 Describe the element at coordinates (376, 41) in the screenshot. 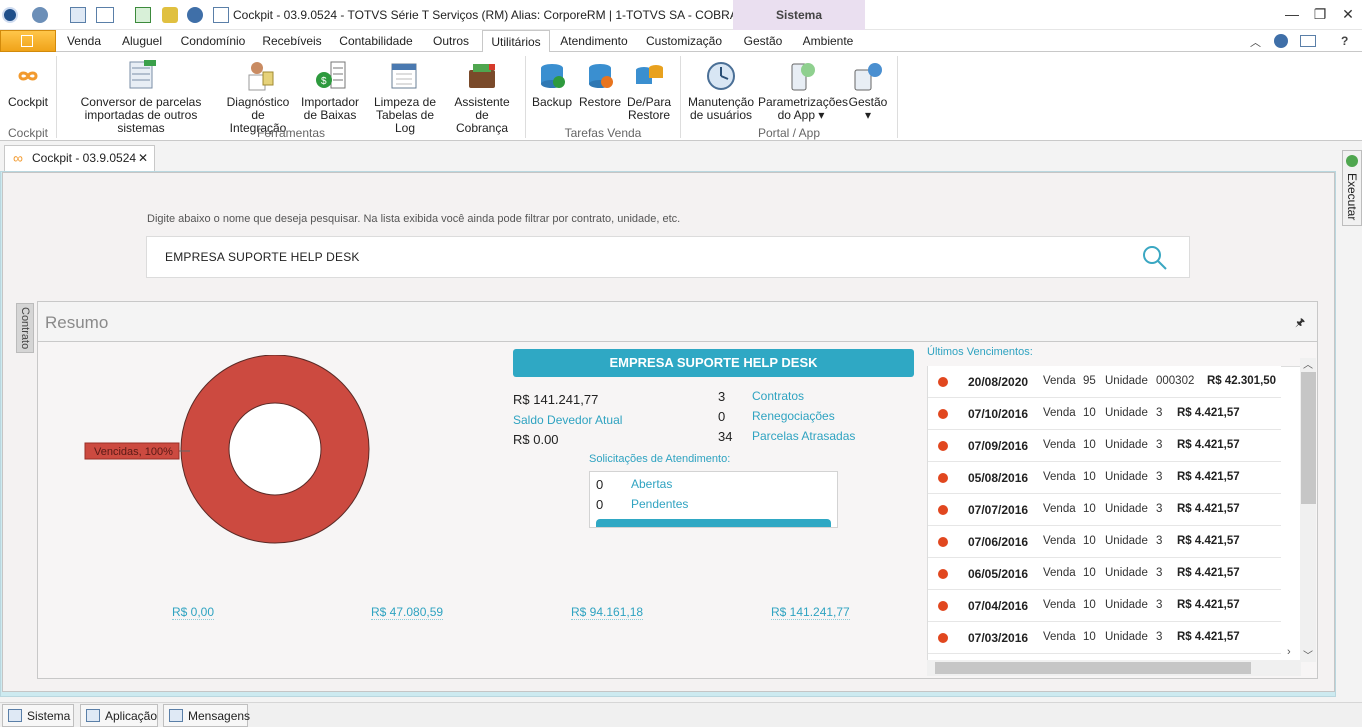

I see `tab-contabilidade: Contabilidade` at that location.